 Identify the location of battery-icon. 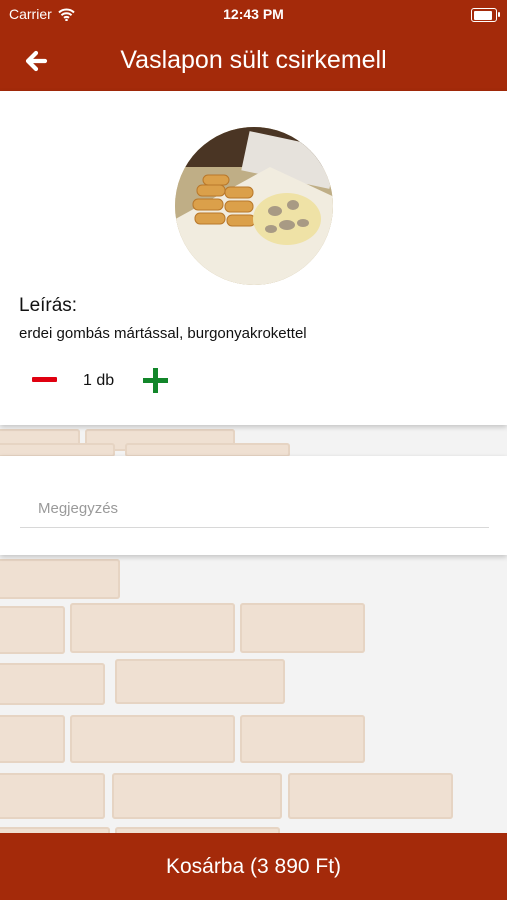
(485, 15).